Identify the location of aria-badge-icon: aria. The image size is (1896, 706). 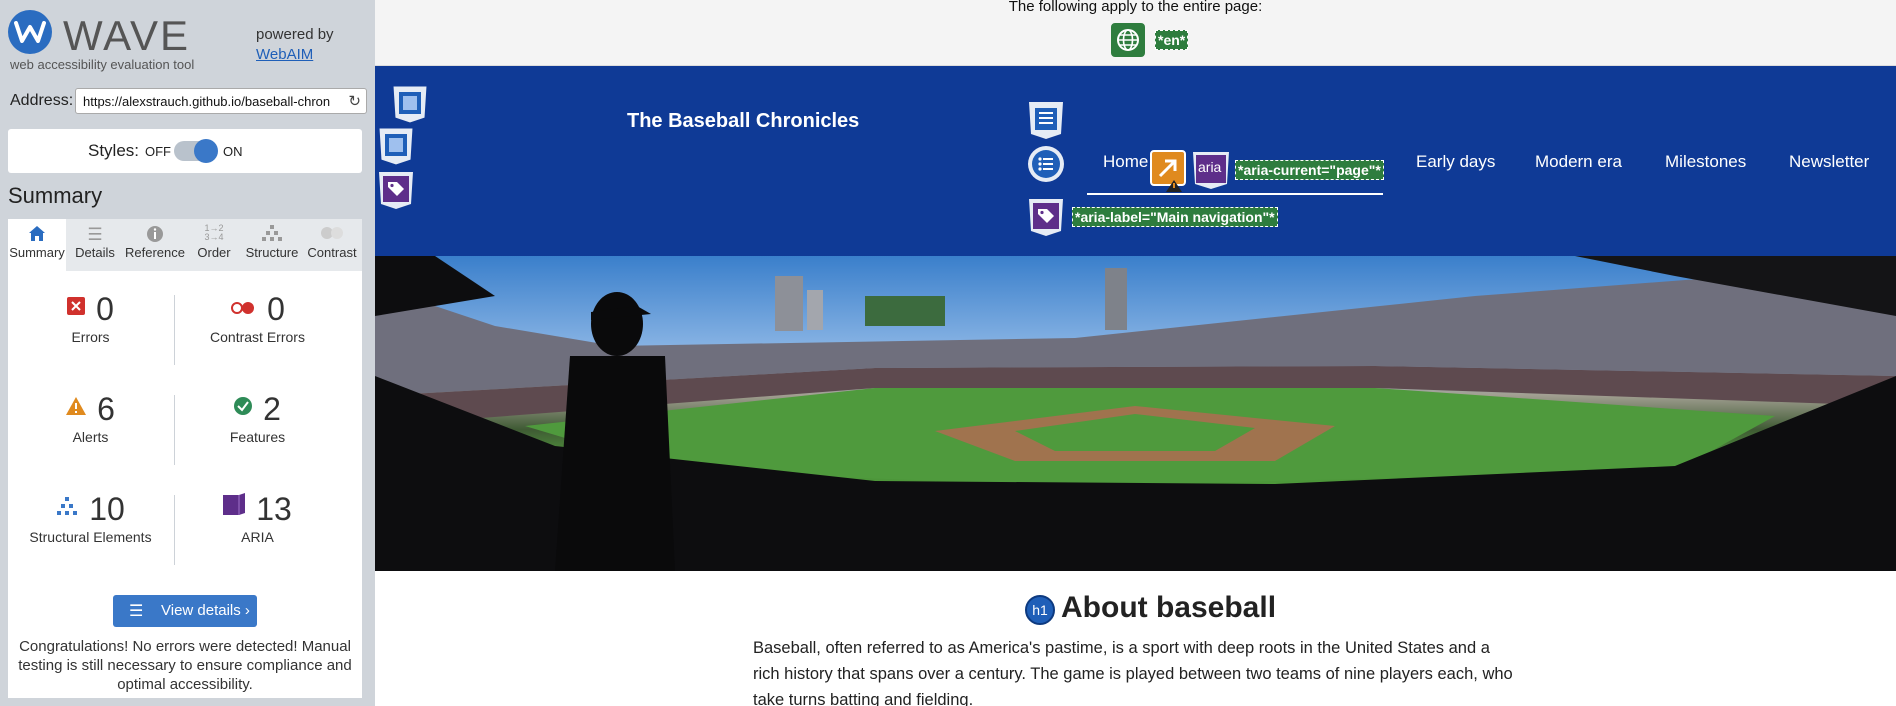
(1210, 170).